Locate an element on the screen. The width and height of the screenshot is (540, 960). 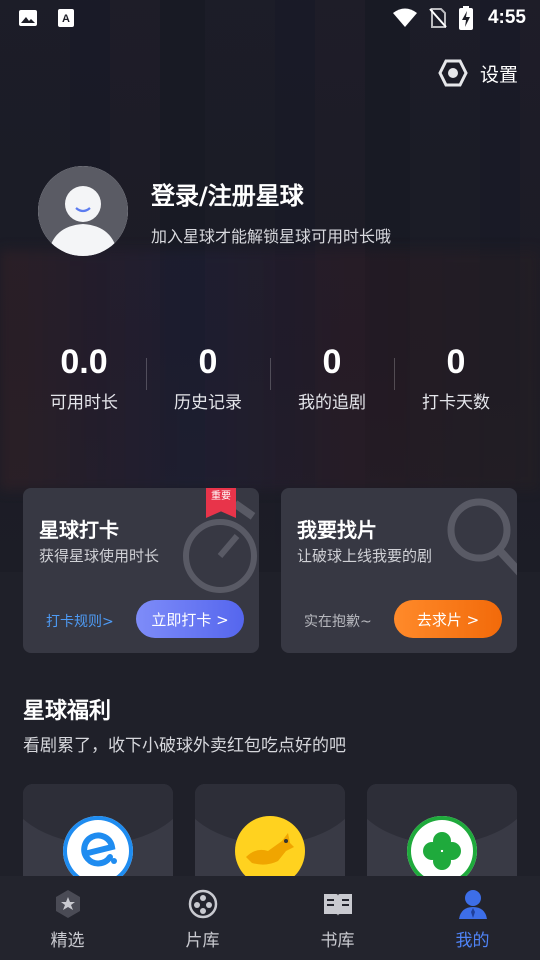
book-icon is located at coordinates (337, 905).